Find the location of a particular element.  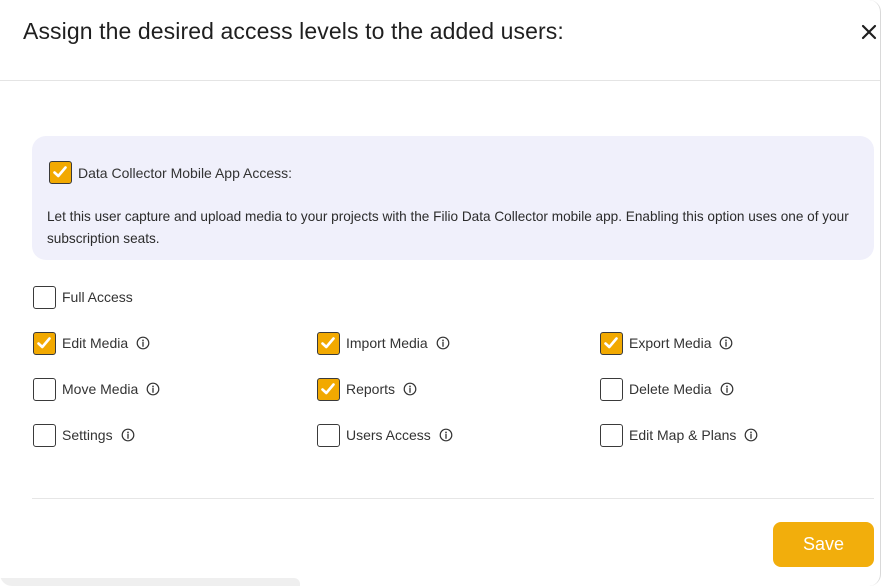

permission-export-media: Export Media is located at coordinates (666, 343).